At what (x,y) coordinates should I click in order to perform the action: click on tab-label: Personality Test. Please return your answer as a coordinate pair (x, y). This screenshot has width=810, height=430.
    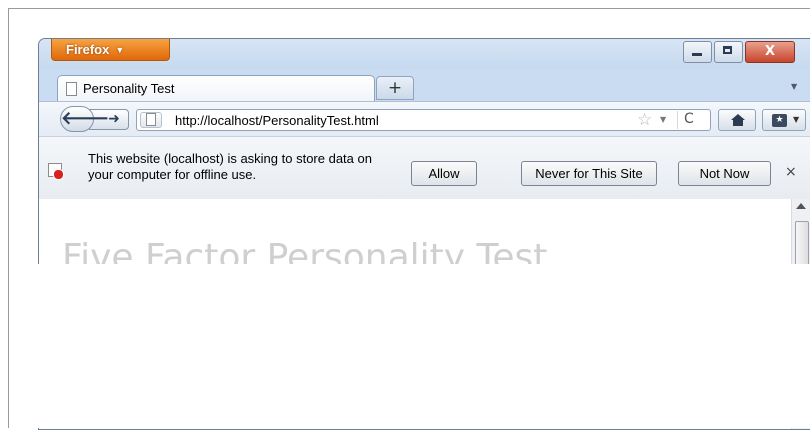
    Looking at the image, I should click on (129, 88).